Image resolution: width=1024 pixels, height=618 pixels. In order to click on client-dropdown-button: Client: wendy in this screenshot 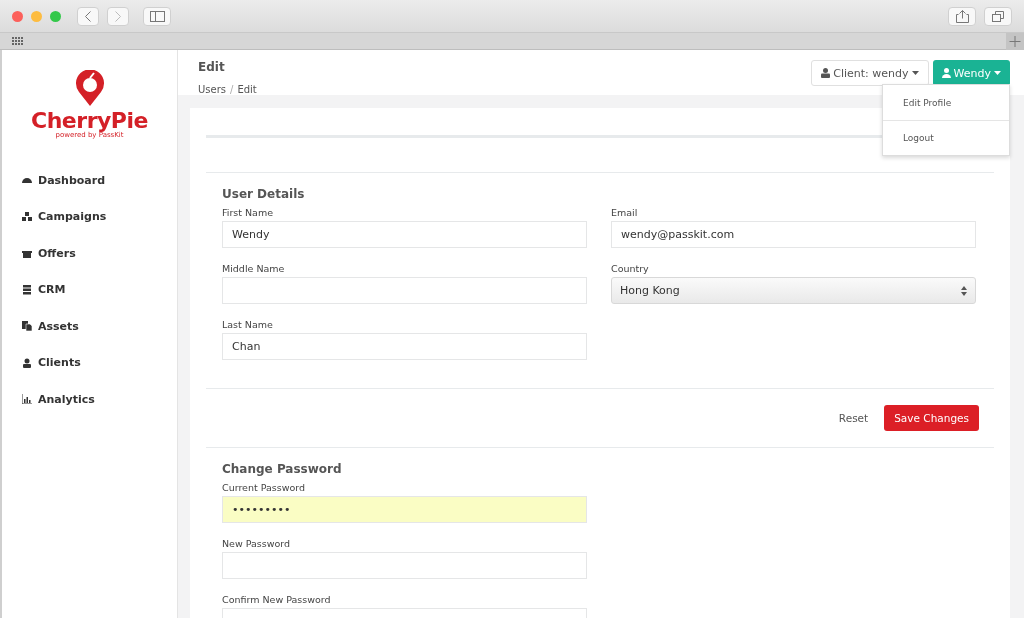, I will do `click(870, 73)`.